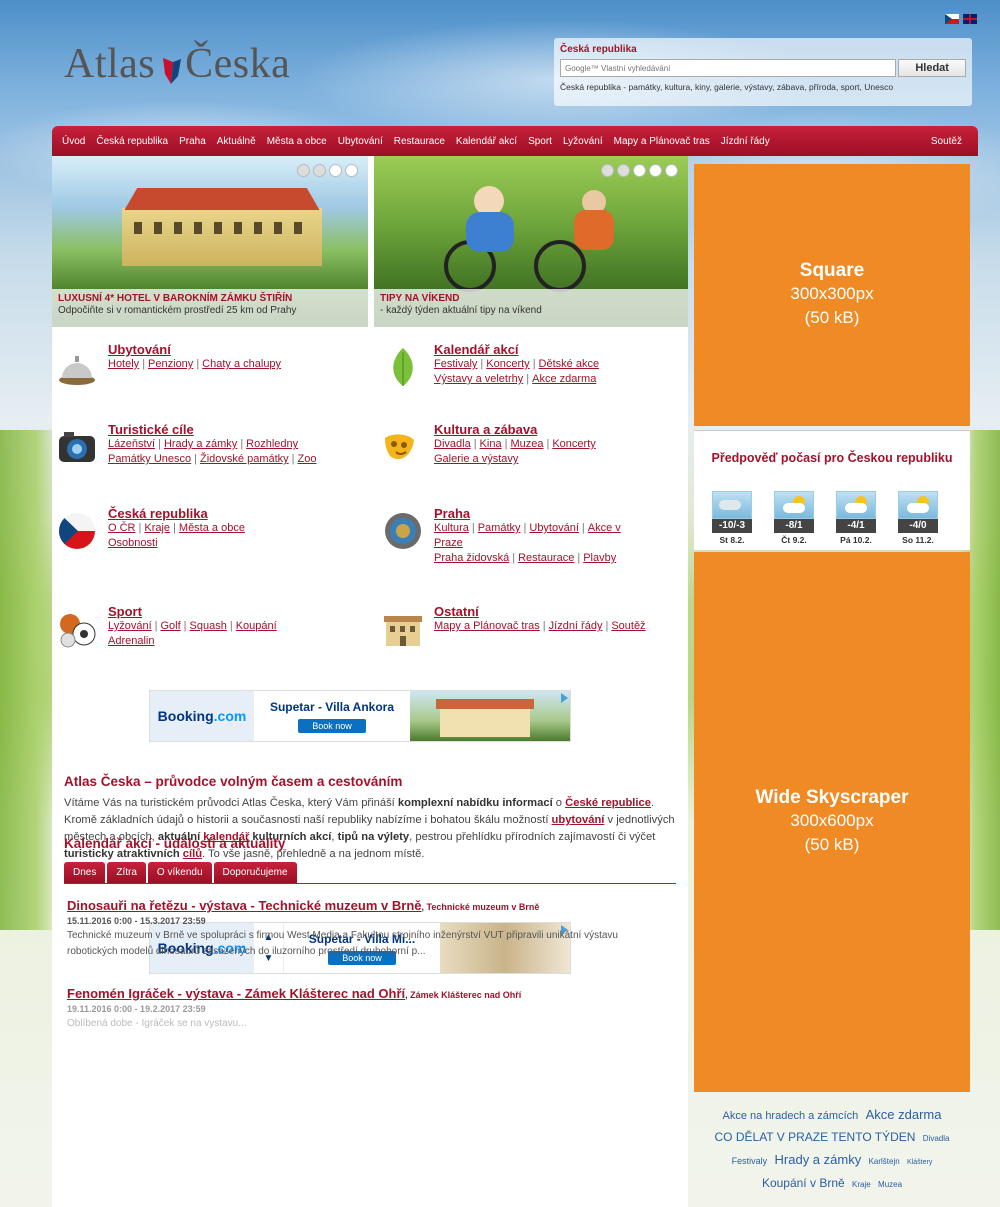  What do you see at coordinates (732, 518) in the screenshot?
I see `weather-day: -10/-3 St 8.2.` at bounding box center [732, 518].